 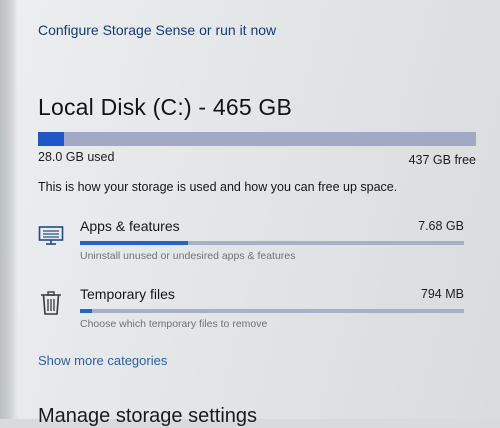 What do you see at coordinates (127, 294) in the screenshot?
I see `category-name: Temporary files` at bounding box center [127, 294].